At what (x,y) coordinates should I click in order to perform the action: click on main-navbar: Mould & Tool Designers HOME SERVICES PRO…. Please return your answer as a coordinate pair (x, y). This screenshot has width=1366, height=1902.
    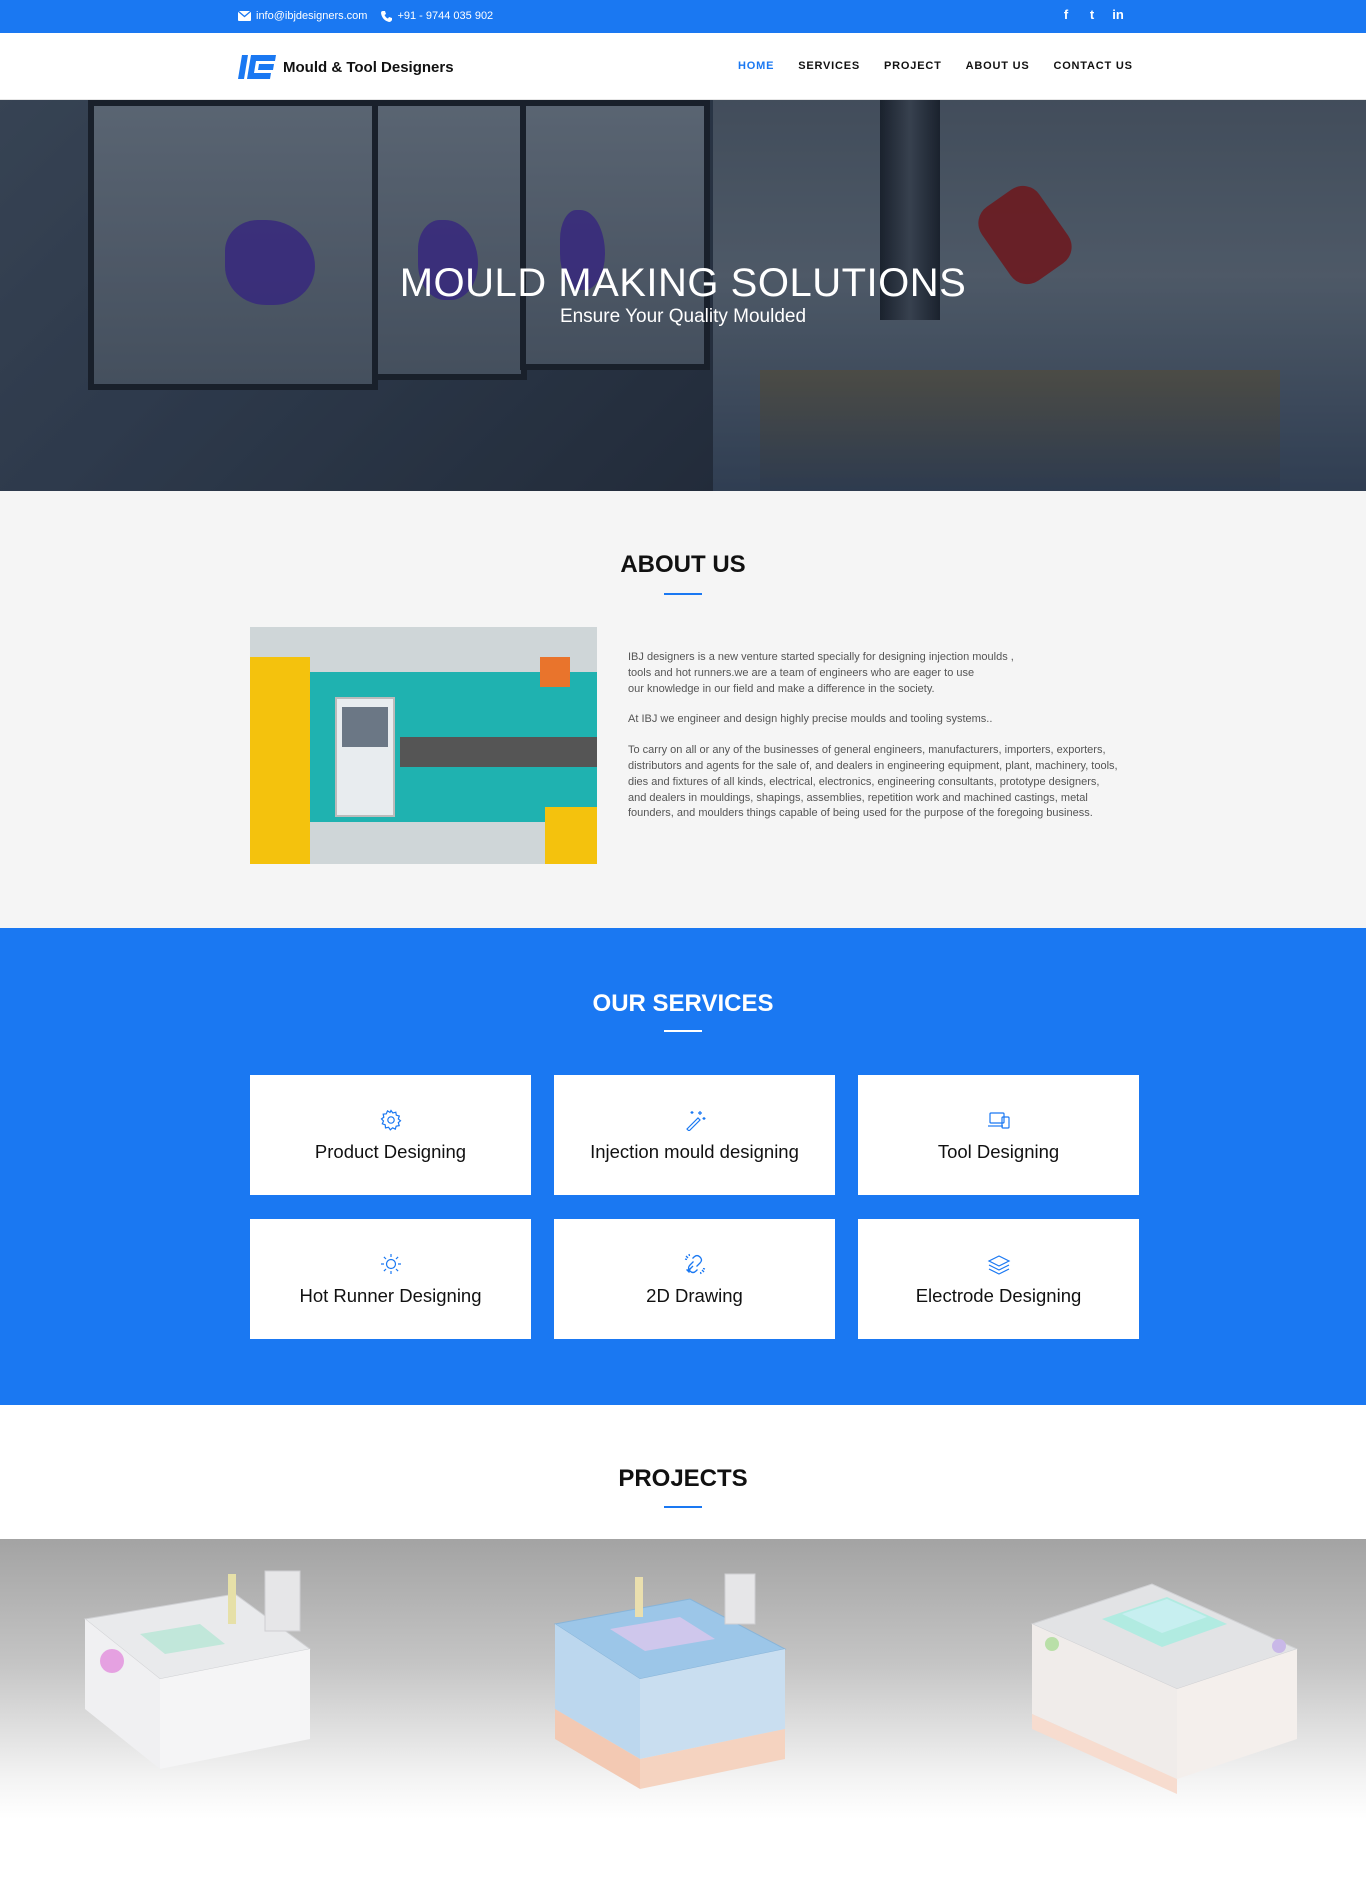
    Looking at the image, I should click on (683, 66).